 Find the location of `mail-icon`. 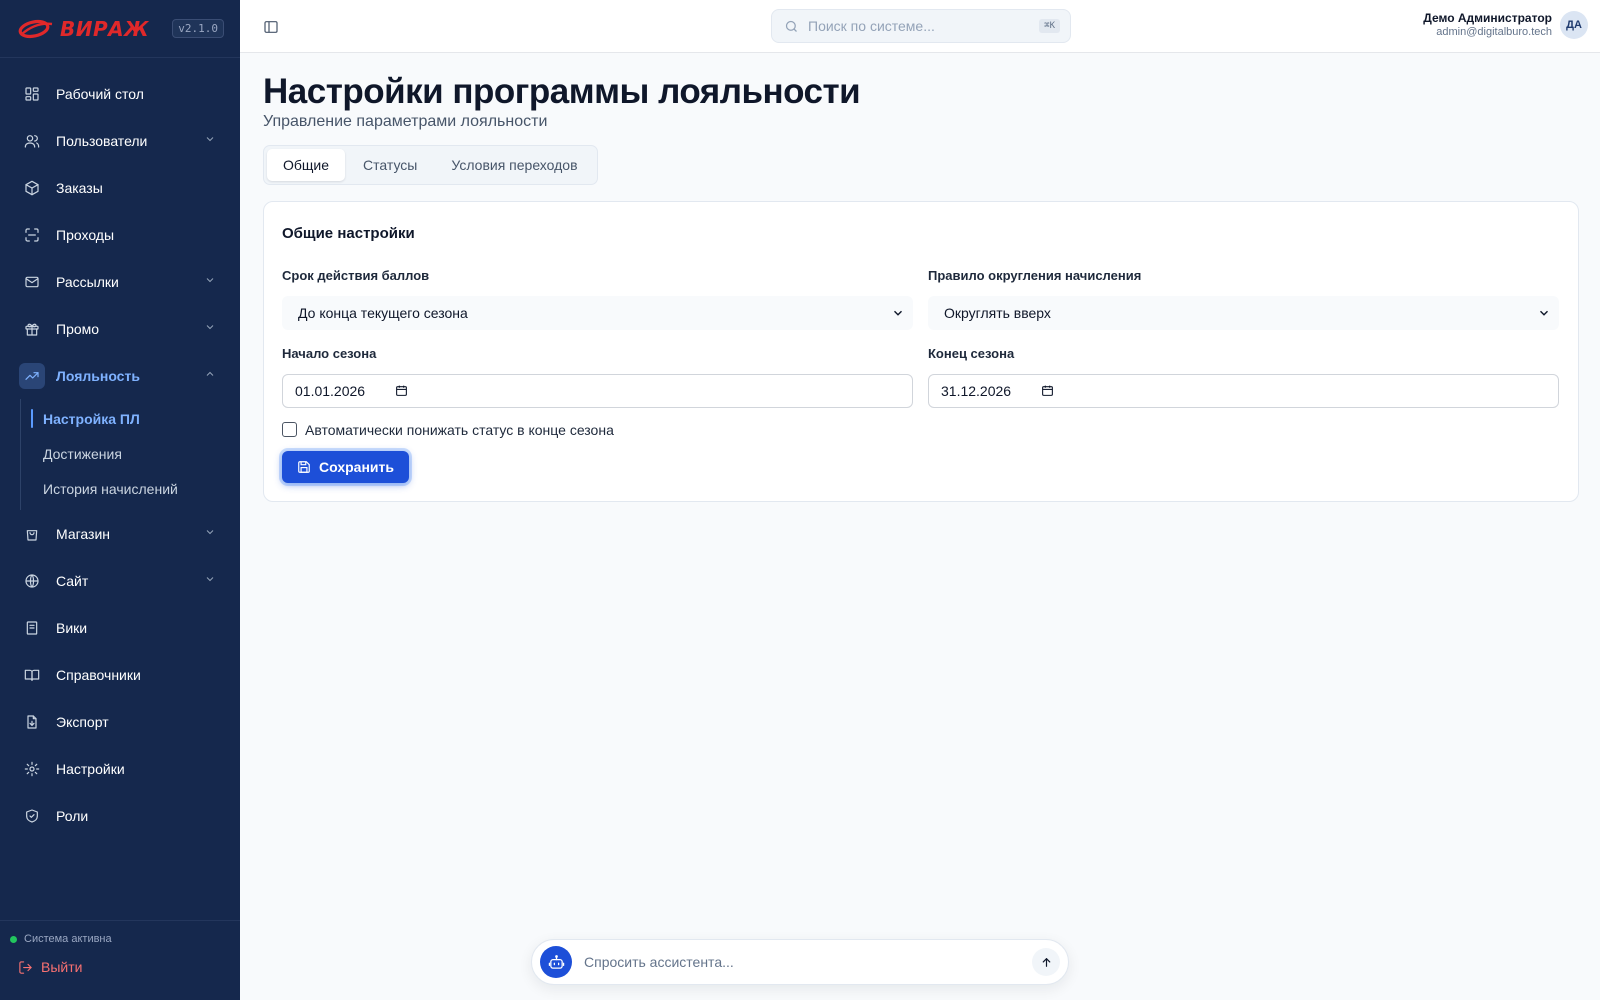

mail-icon is located at coordinates (32, 282).